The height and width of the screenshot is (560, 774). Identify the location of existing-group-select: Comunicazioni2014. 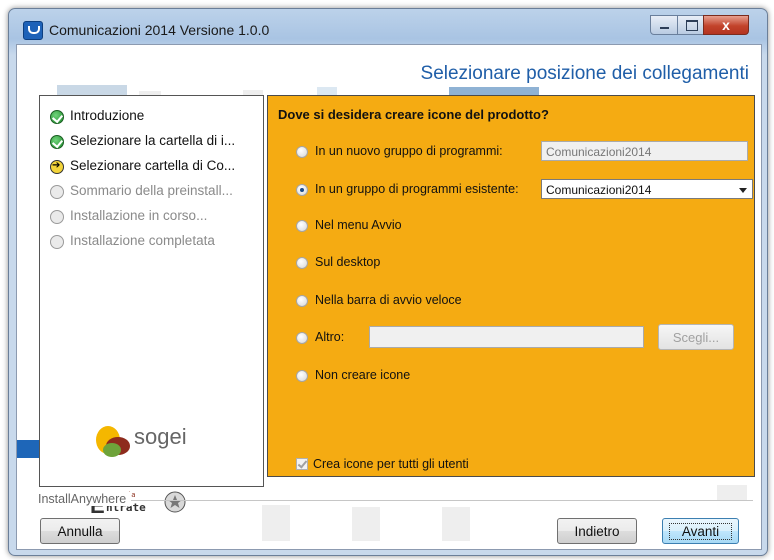
(647, 189).